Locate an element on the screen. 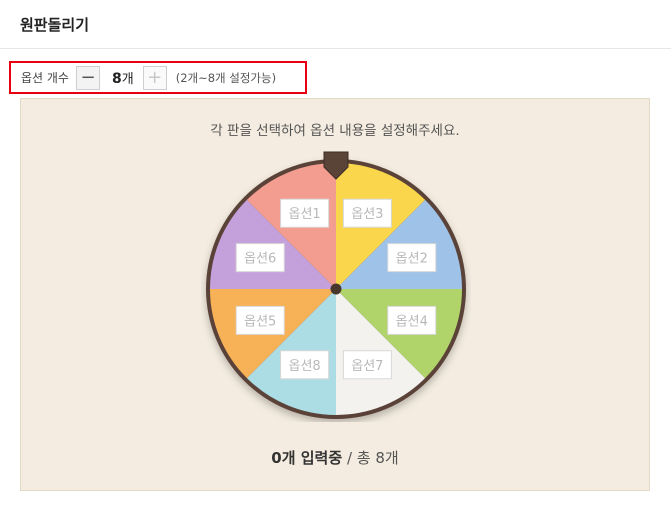 The image size is (671, 506). wheel-option-label: 옵션2 is located at coordinates (412, 258).